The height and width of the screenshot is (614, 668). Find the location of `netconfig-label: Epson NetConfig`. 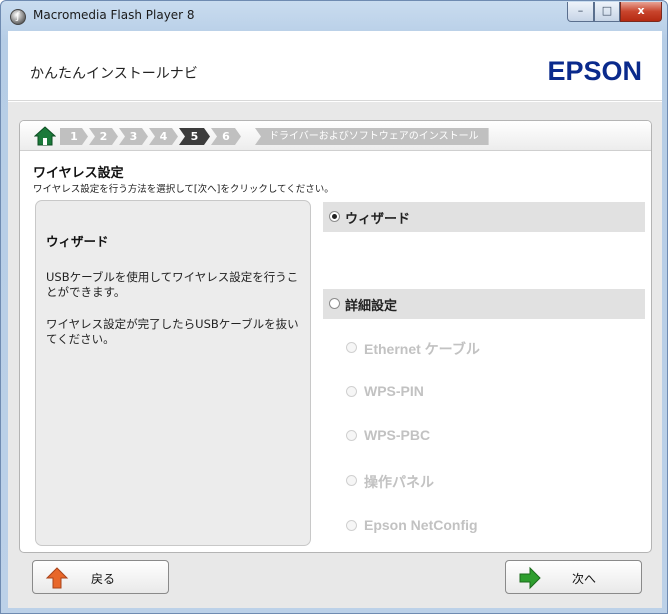

netconfig-label: Epson NetConfig is located at coordinates (421, 525).